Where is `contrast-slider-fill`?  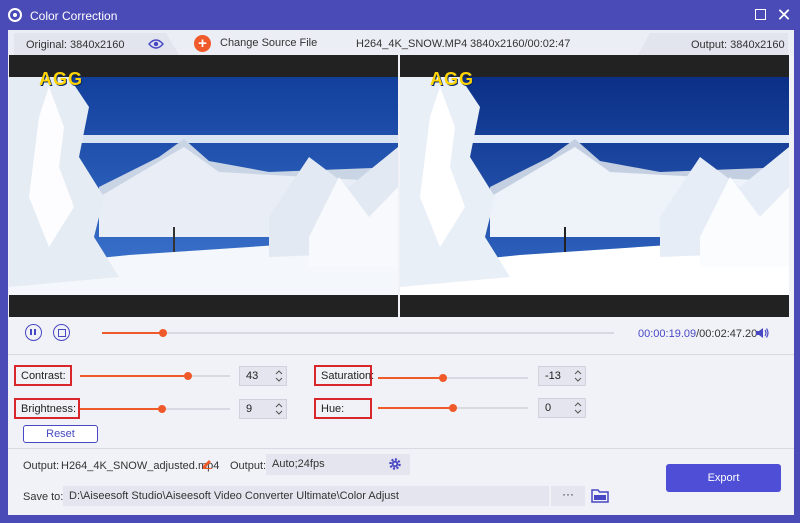 contrast-slider-fill is located at coordinates (134, 376).